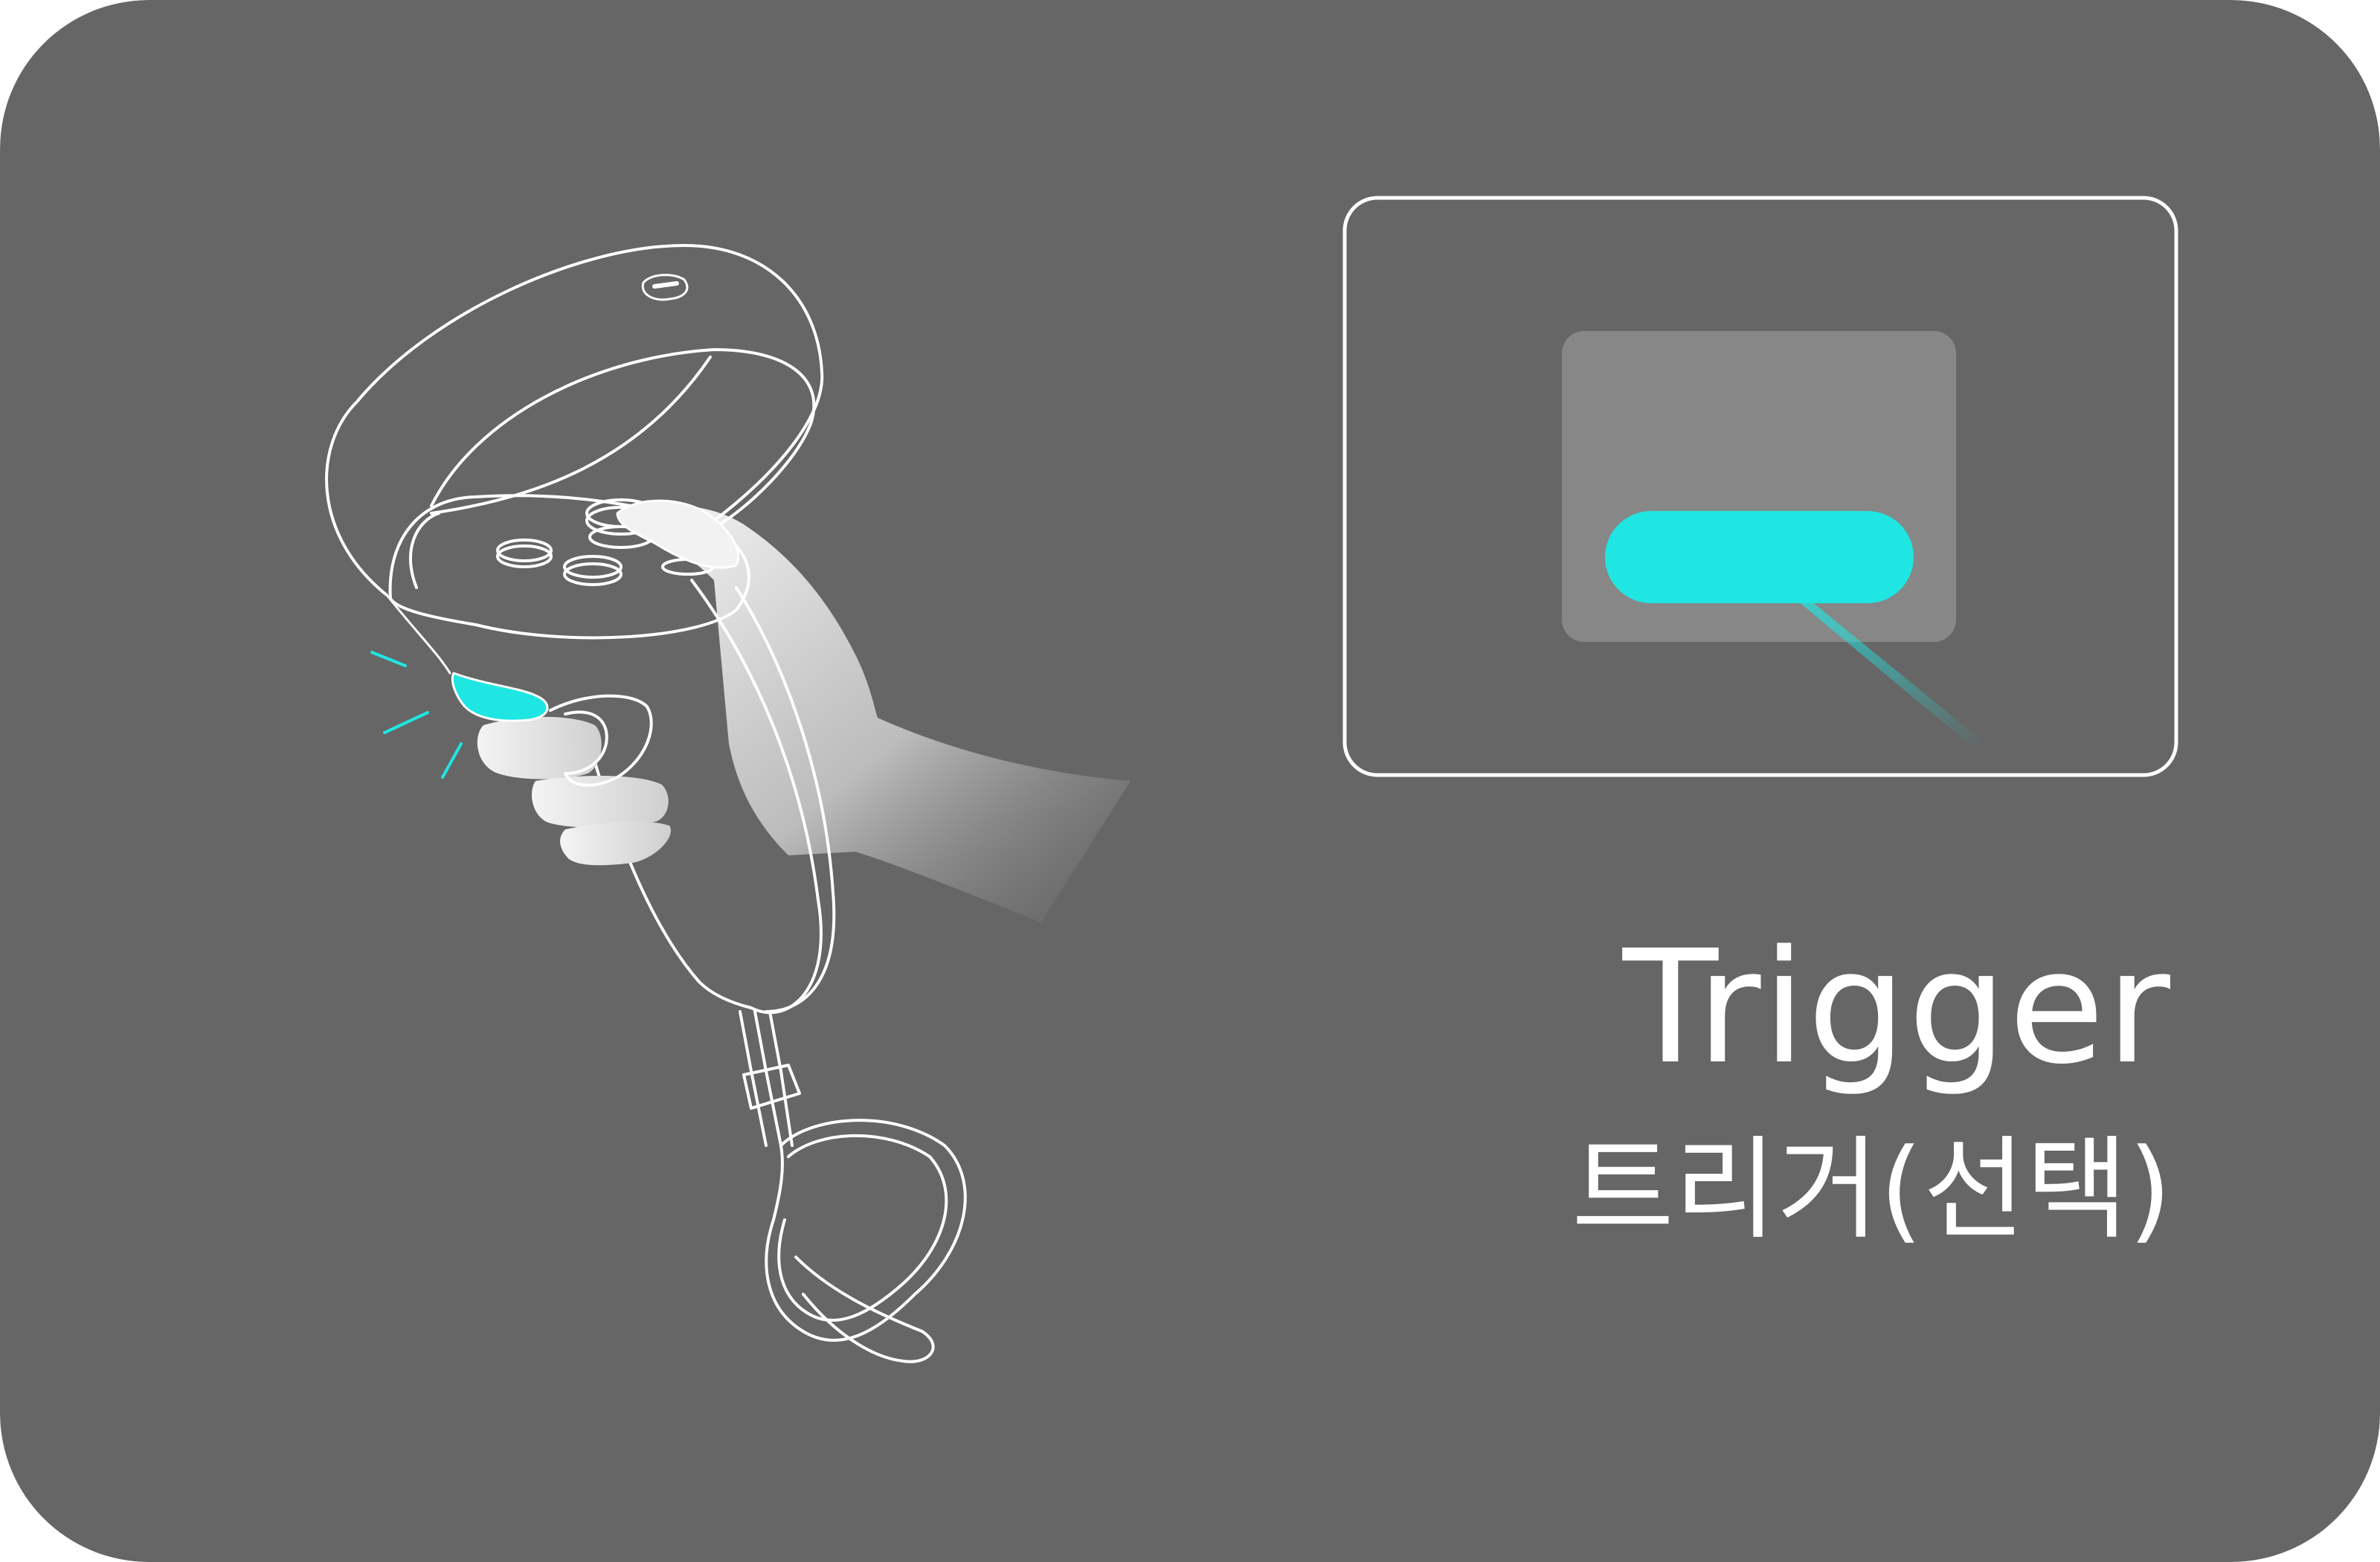 Image resolution: width=2380 pixels, height=1562 pixels. I want to click on title-korean: 트리거(선택), so click(1871, 1190).